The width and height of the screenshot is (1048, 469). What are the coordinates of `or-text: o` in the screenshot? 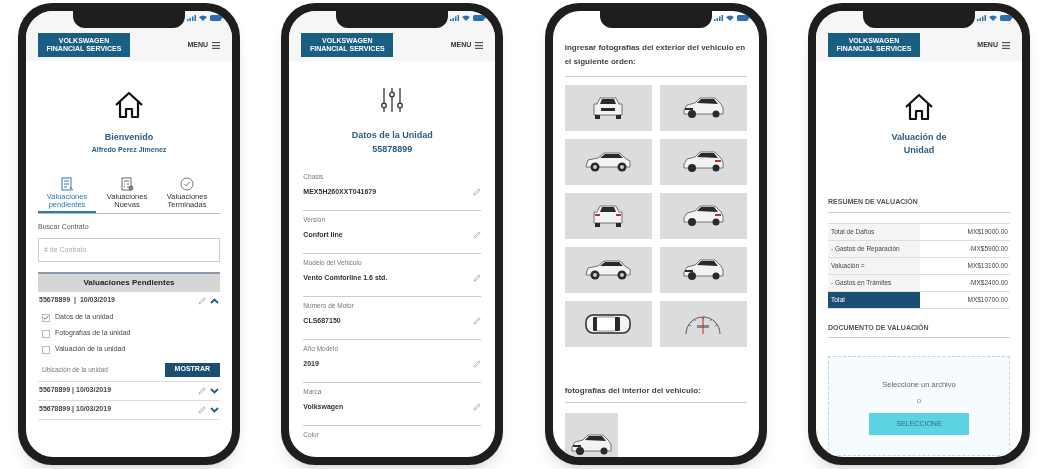 It's located at (919, 401).